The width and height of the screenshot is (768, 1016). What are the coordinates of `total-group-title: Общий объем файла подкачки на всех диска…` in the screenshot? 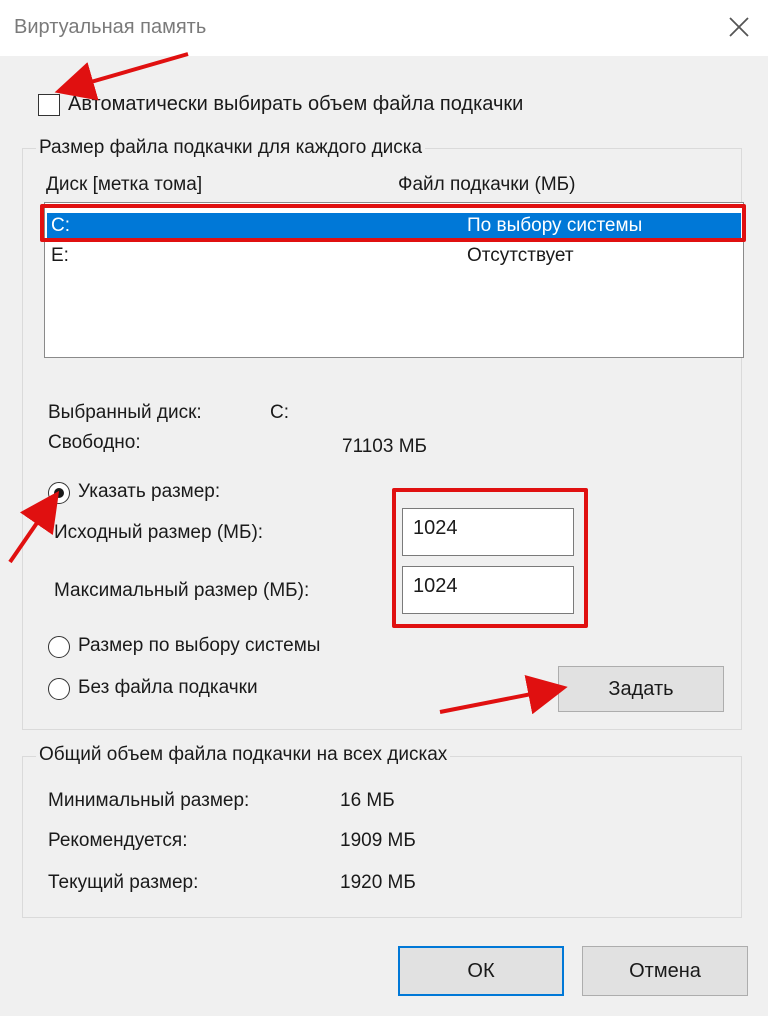 It's located at (243, 755).